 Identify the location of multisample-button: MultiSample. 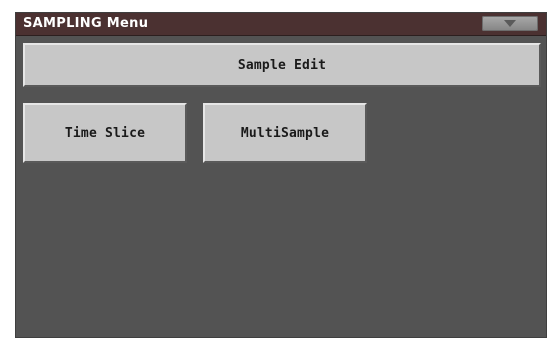
(285, 133).